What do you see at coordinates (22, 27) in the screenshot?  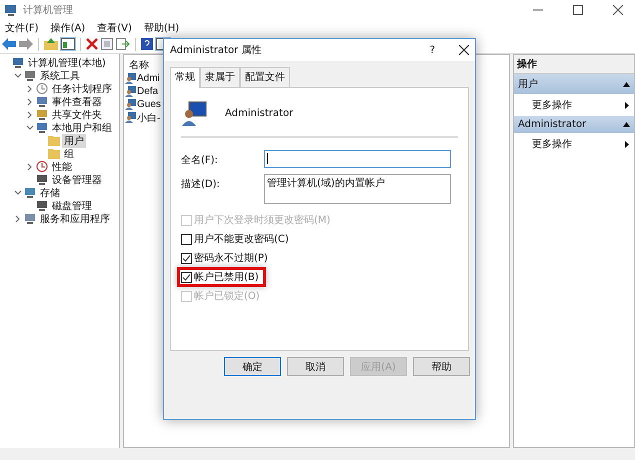 I see `menu-item: 文件(F)` at bounding box center [22, 27].